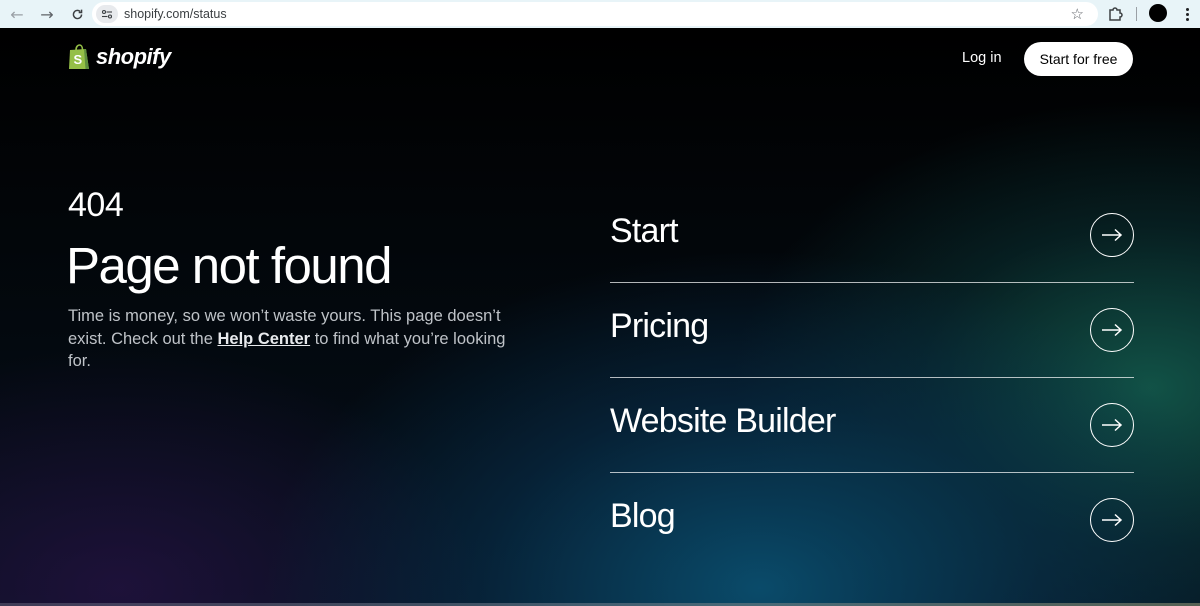  I want to click on url-text: shopify.com/status, so click(175, 14).